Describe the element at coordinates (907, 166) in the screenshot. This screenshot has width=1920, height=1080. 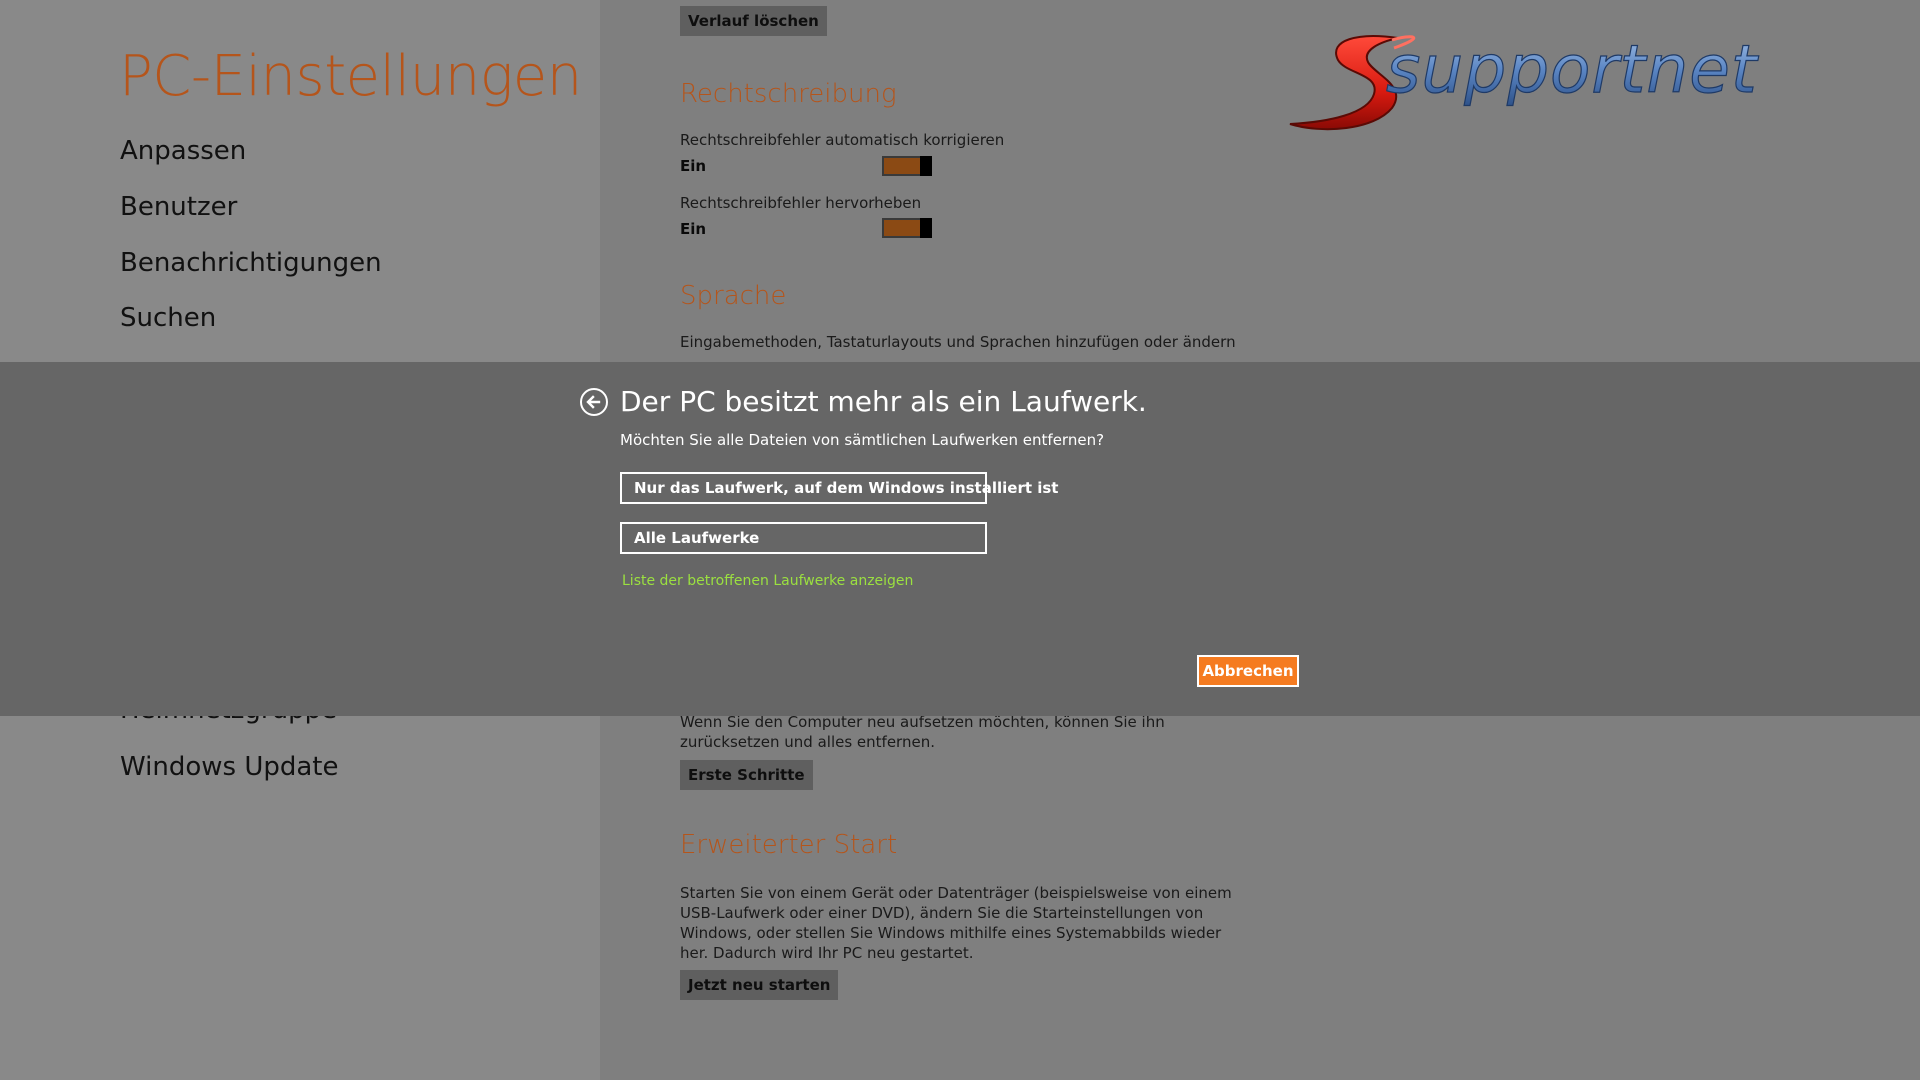
I see `autocorrect-toggle` at that location.